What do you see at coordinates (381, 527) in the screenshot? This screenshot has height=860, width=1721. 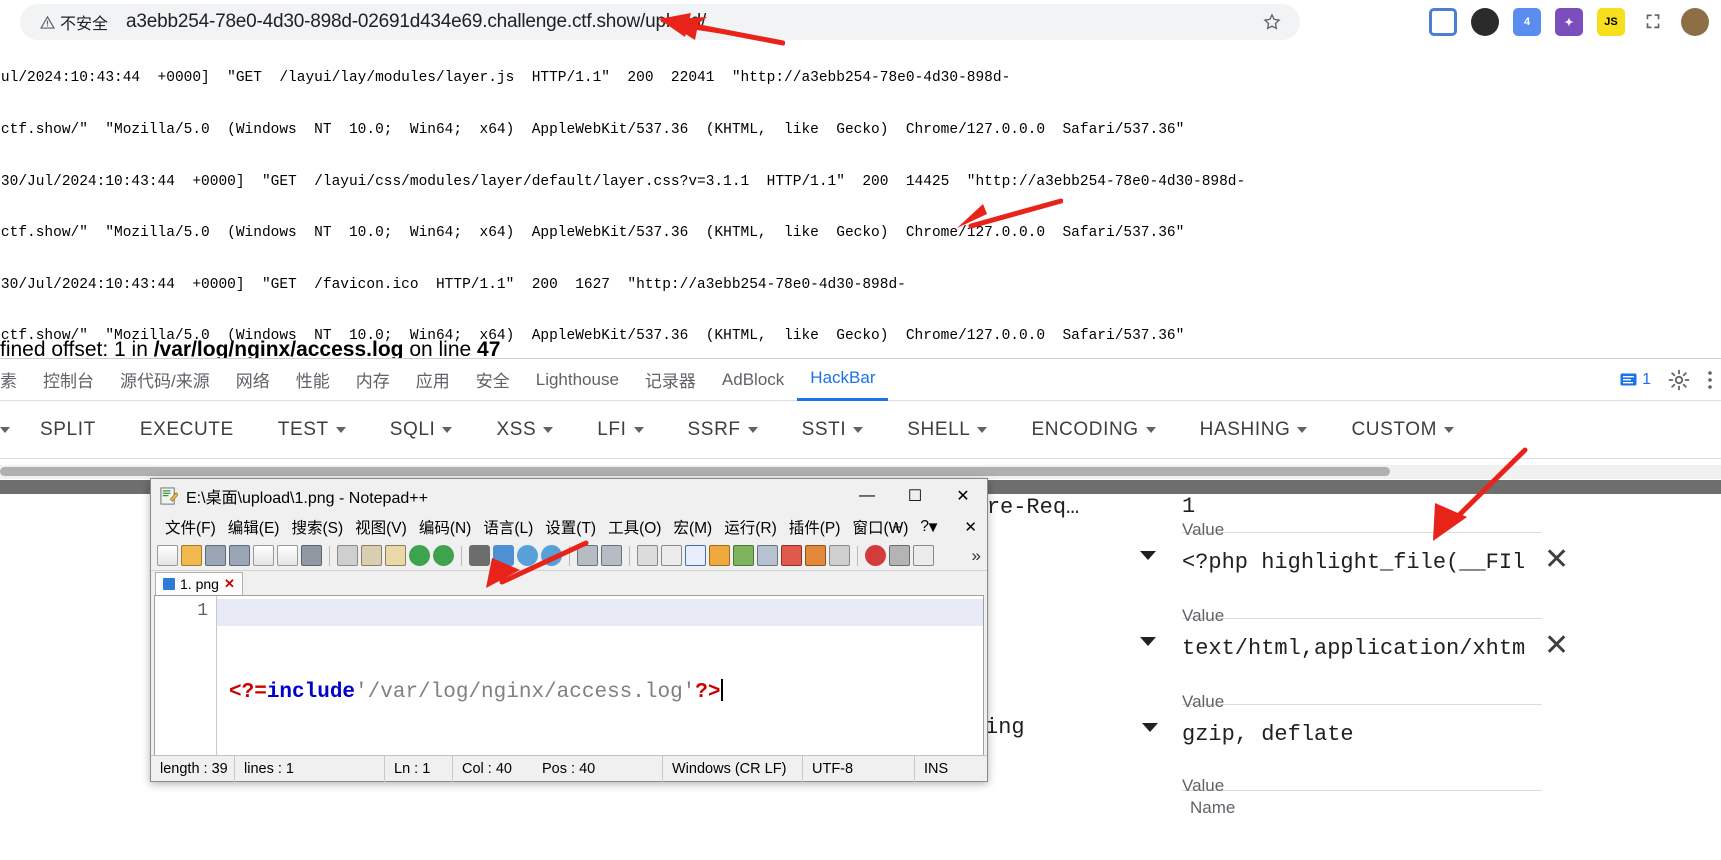 I see `menu-view: 视图(V)` at bounding box center [381, 527].